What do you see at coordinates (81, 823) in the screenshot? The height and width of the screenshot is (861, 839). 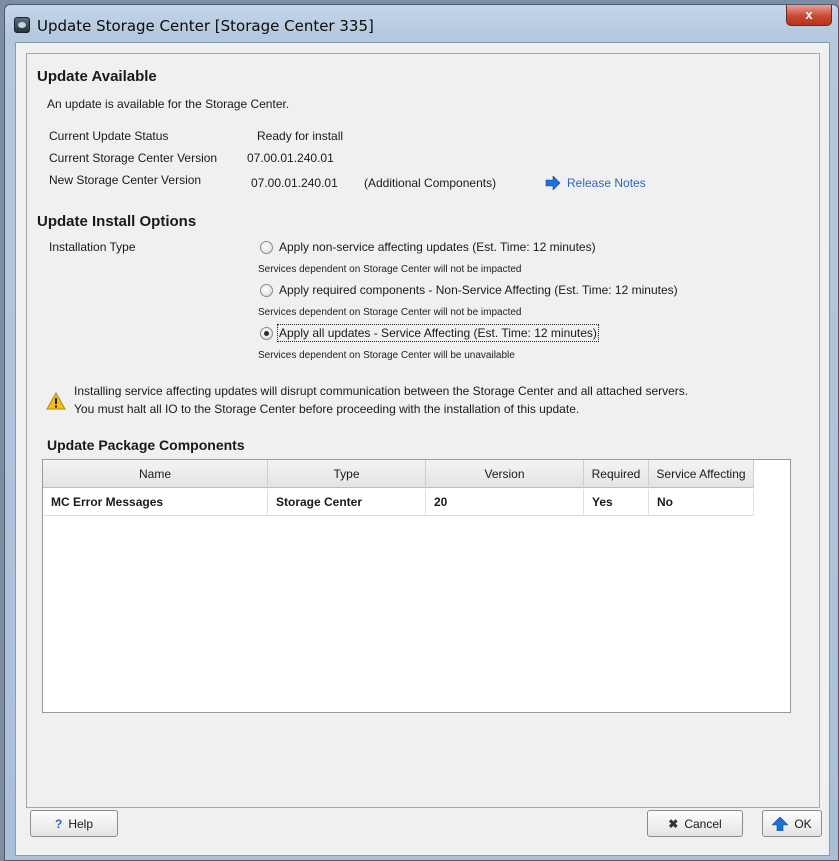 I see `help-button-label: Help` at bounding box center [81, 823].